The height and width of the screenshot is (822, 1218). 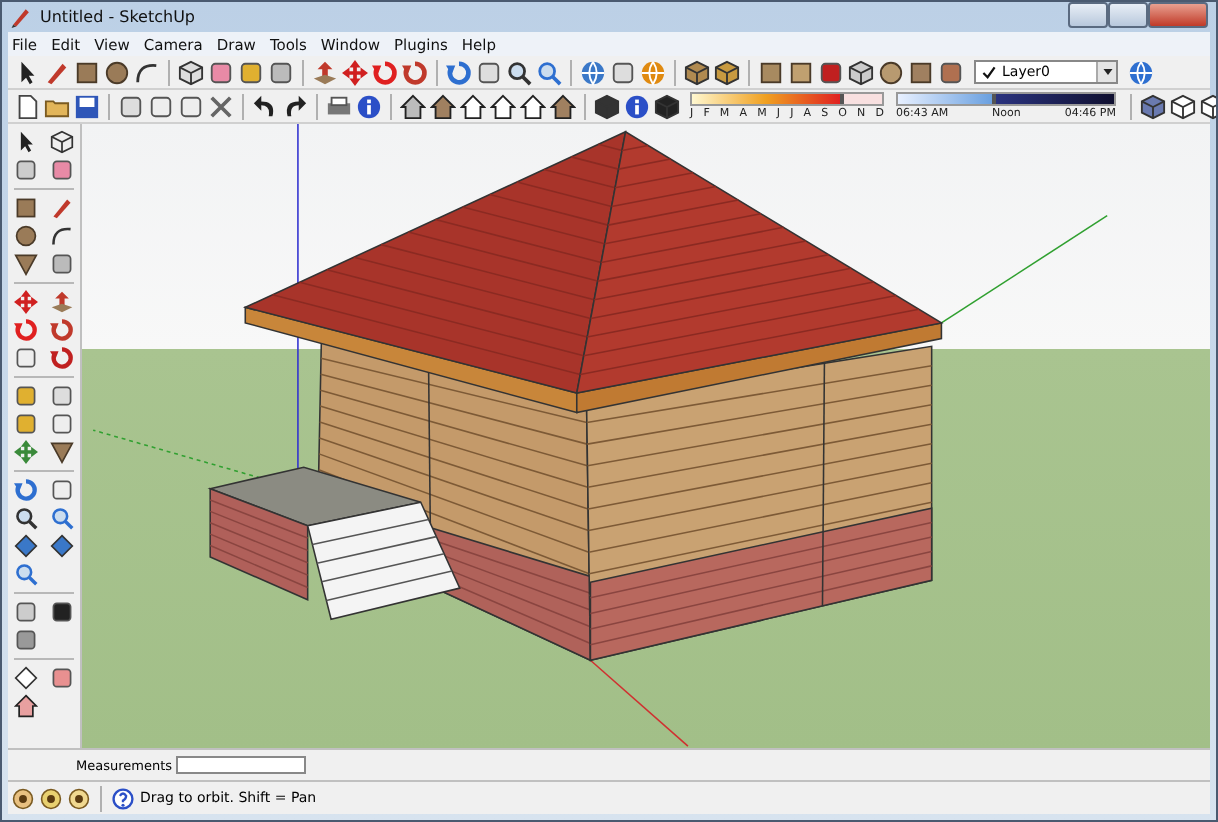 I want to click on close-button, so click(x=1178, y=15).